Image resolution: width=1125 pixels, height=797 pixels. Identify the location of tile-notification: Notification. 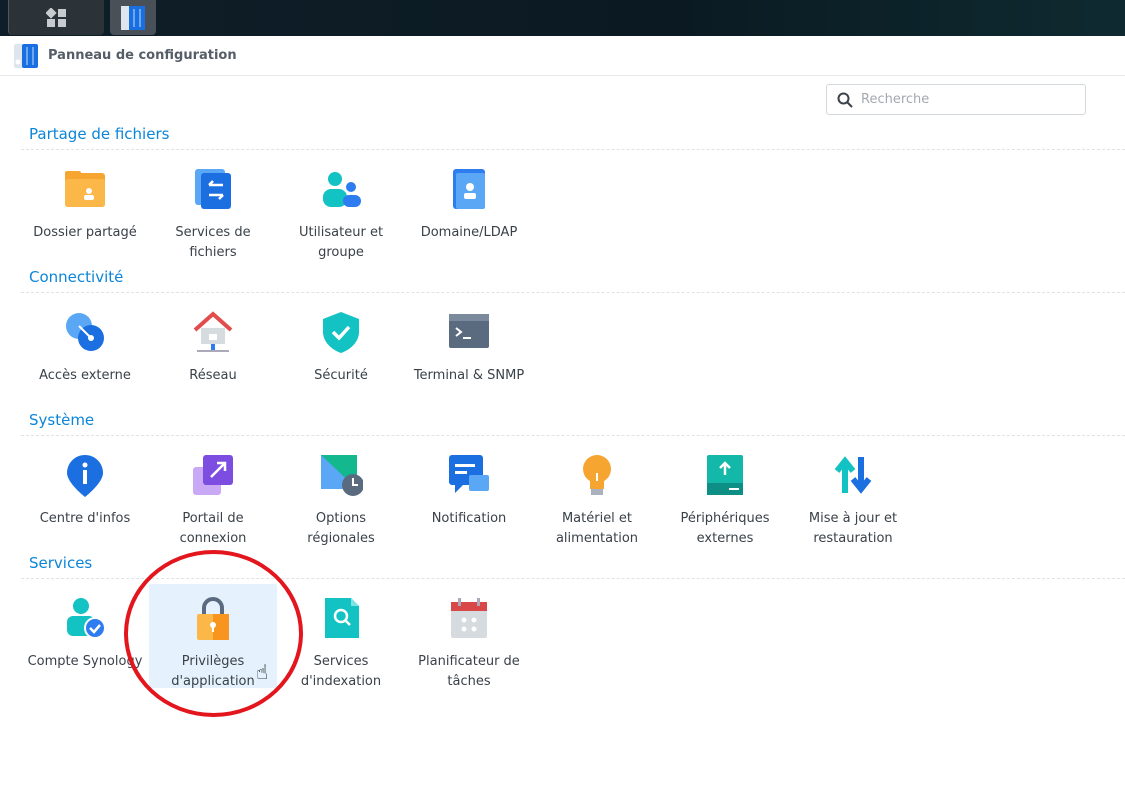
(469, 493).